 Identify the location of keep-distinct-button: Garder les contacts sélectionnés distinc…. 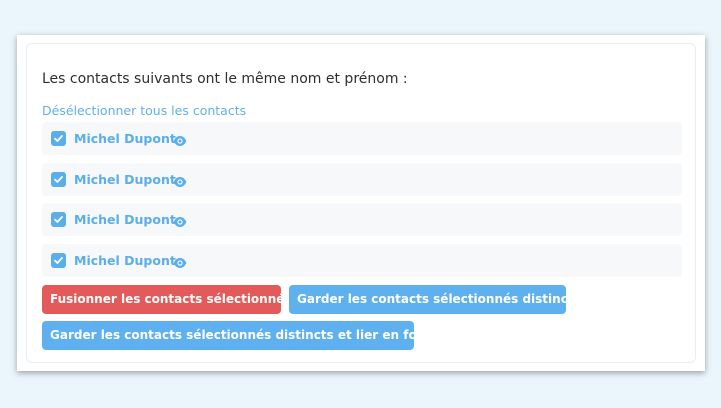
(435, 299).